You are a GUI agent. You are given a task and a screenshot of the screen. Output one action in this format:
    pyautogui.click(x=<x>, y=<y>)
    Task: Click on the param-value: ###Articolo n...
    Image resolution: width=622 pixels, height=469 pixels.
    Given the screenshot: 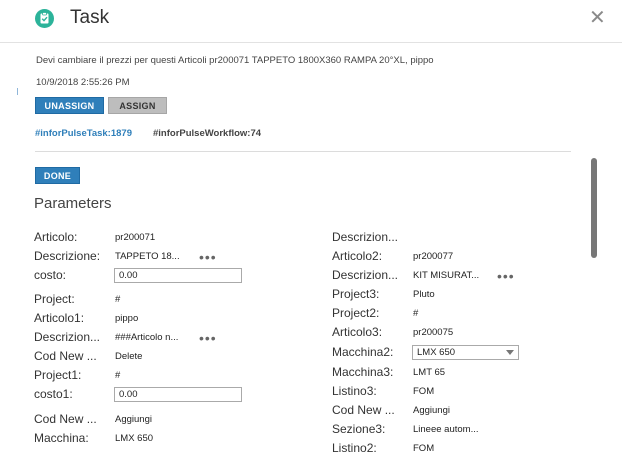 What is the action you would take?
    pyautogui.click(x=147, y=337)
    